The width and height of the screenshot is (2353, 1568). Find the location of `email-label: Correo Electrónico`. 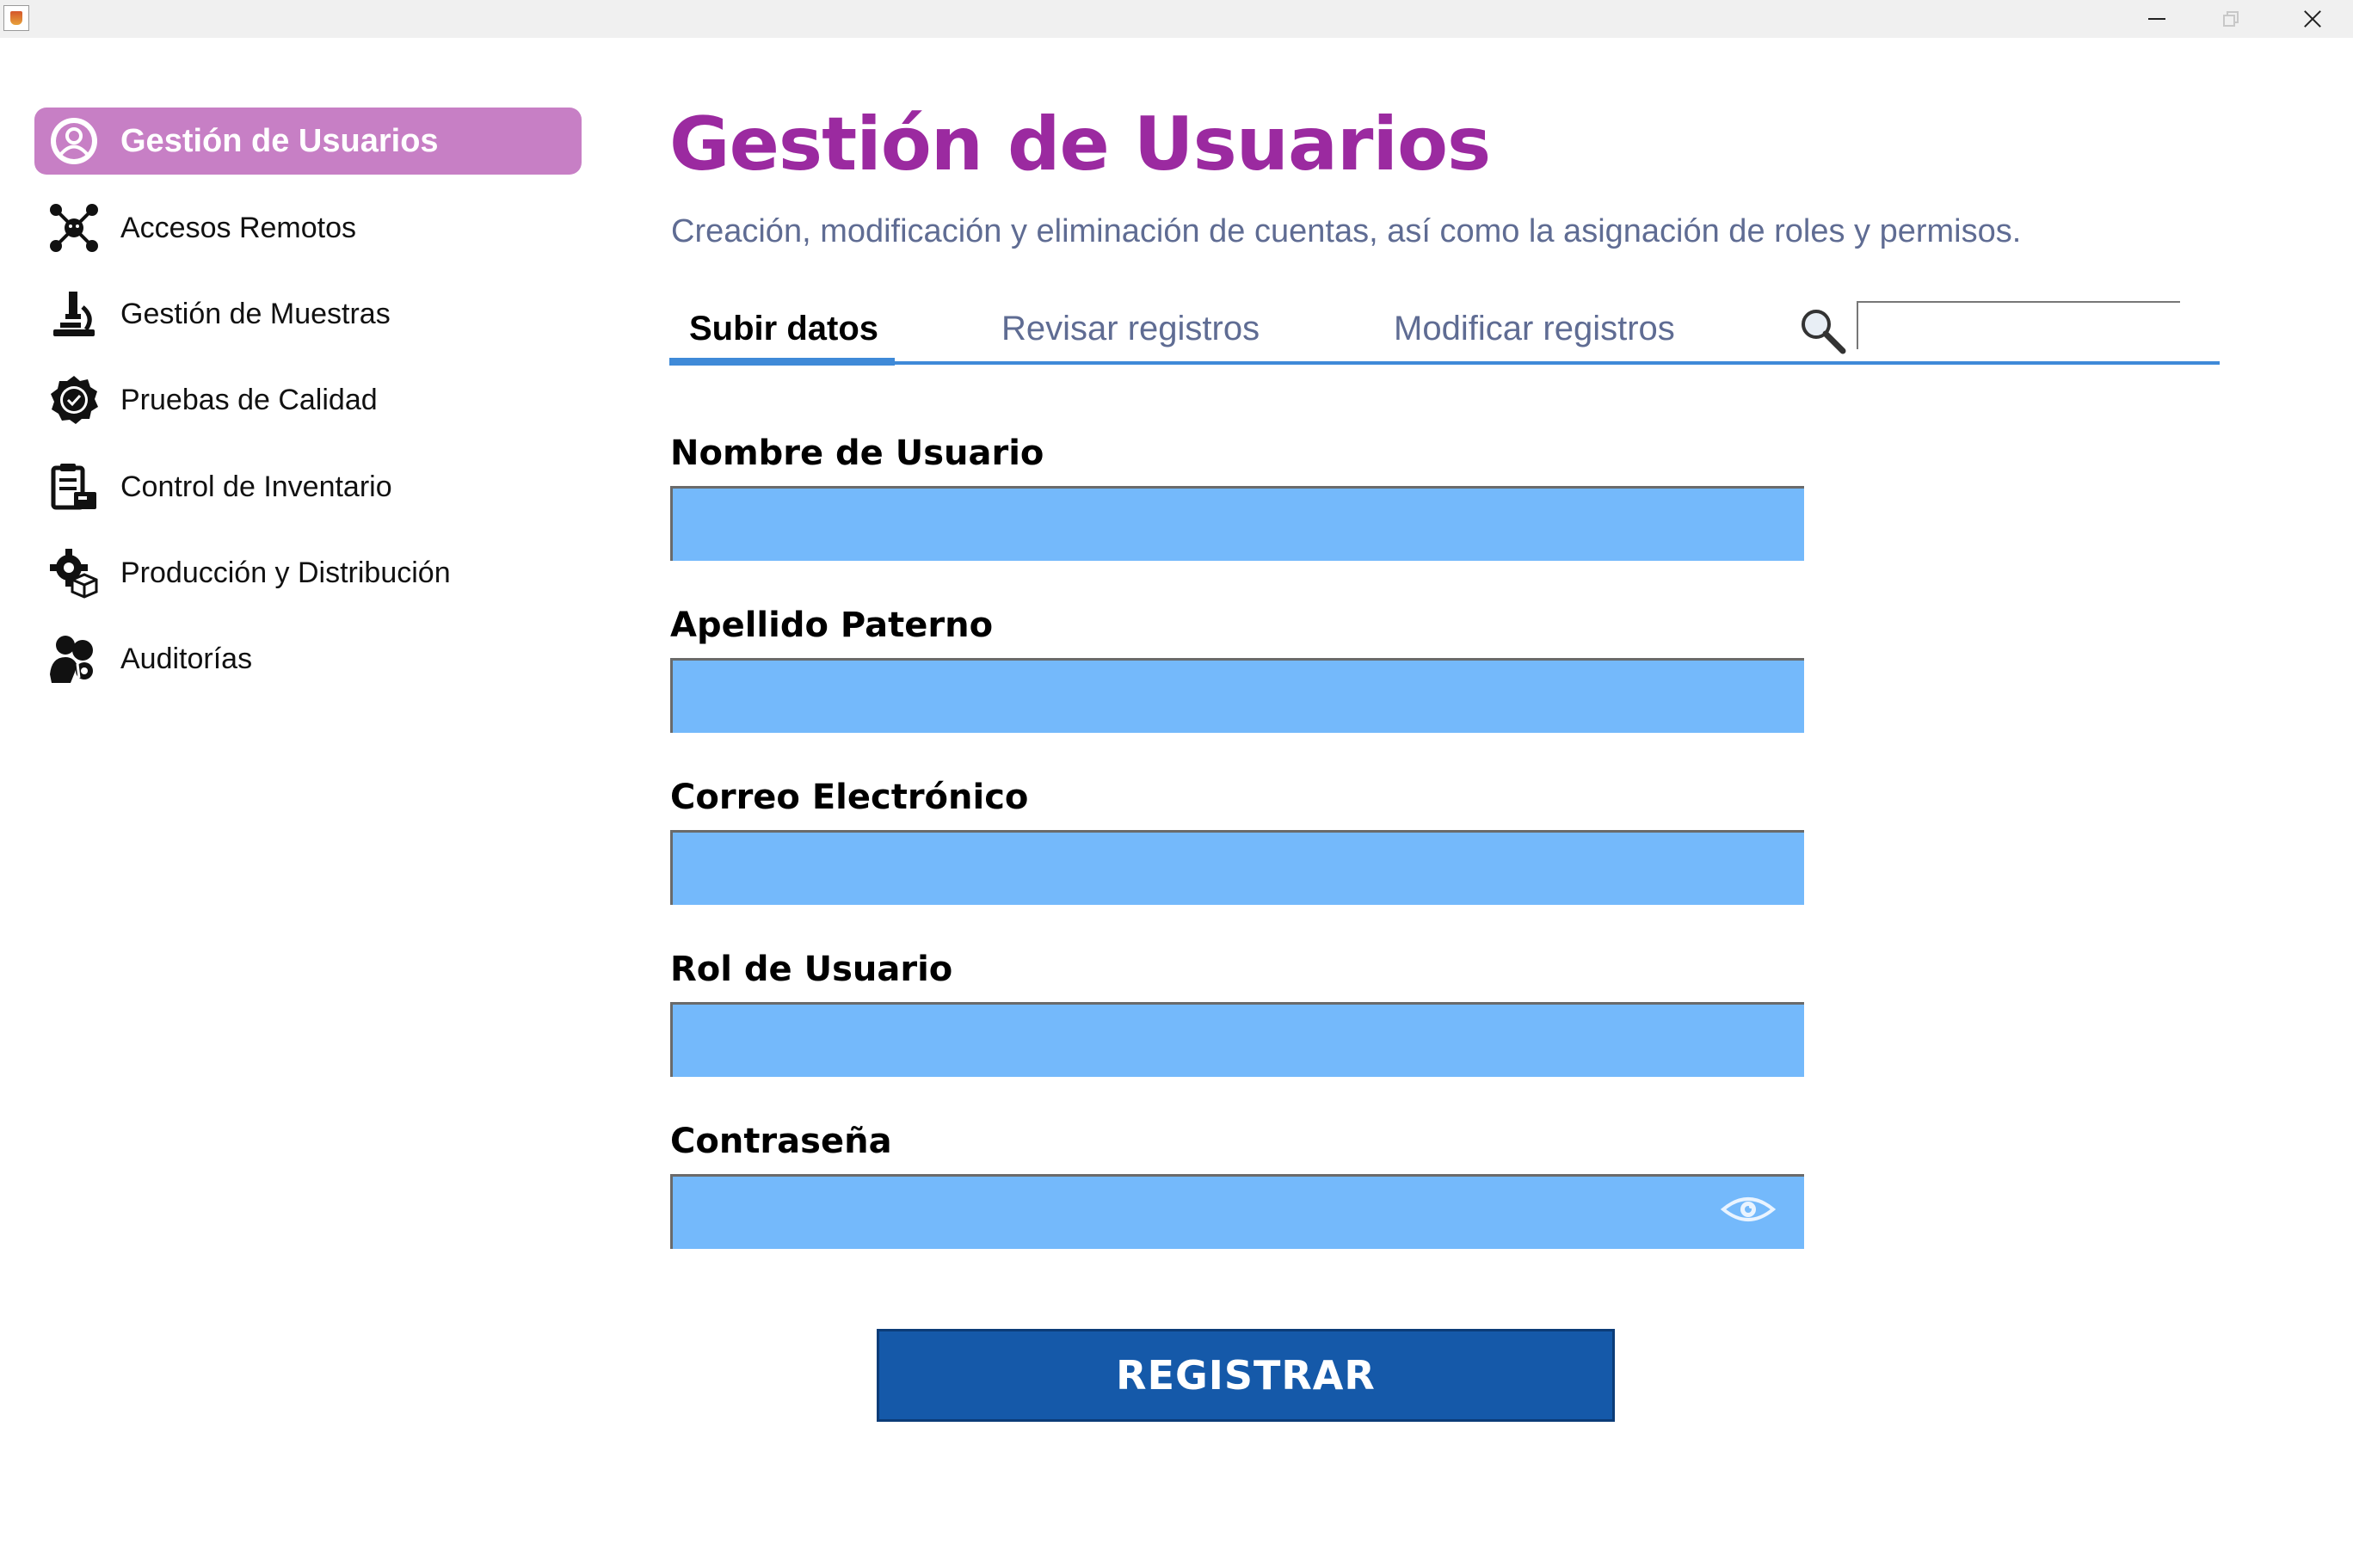

email-label: Correo Electrónico is located at coordinates (850, 797).